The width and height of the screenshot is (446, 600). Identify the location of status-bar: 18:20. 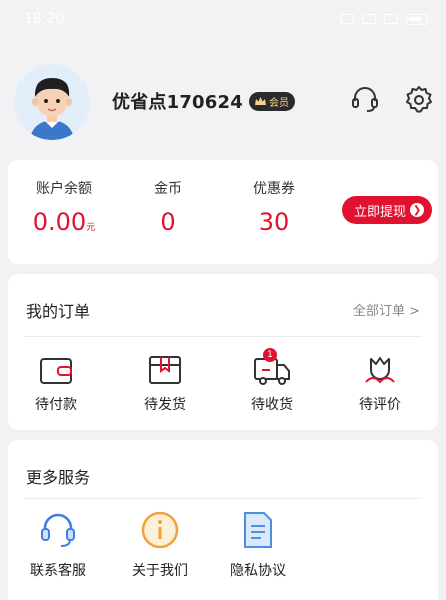
(223, 19).